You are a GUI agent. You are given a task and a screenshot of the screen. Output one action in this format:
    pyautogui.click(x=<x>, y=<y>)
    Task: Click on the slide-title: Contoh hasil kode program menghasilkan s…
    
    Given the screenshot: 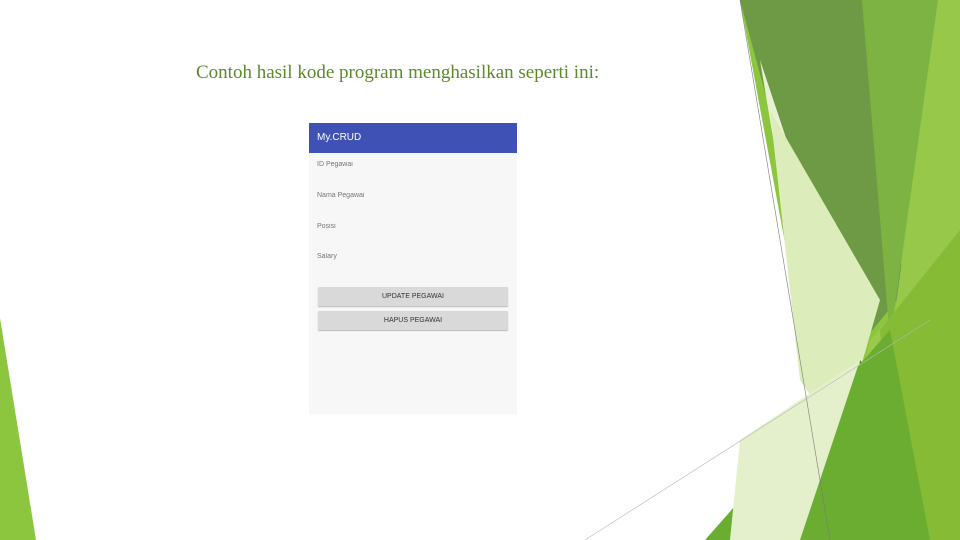 What is the action you would take?
    pyautogui.click(x=398, y=72)
    